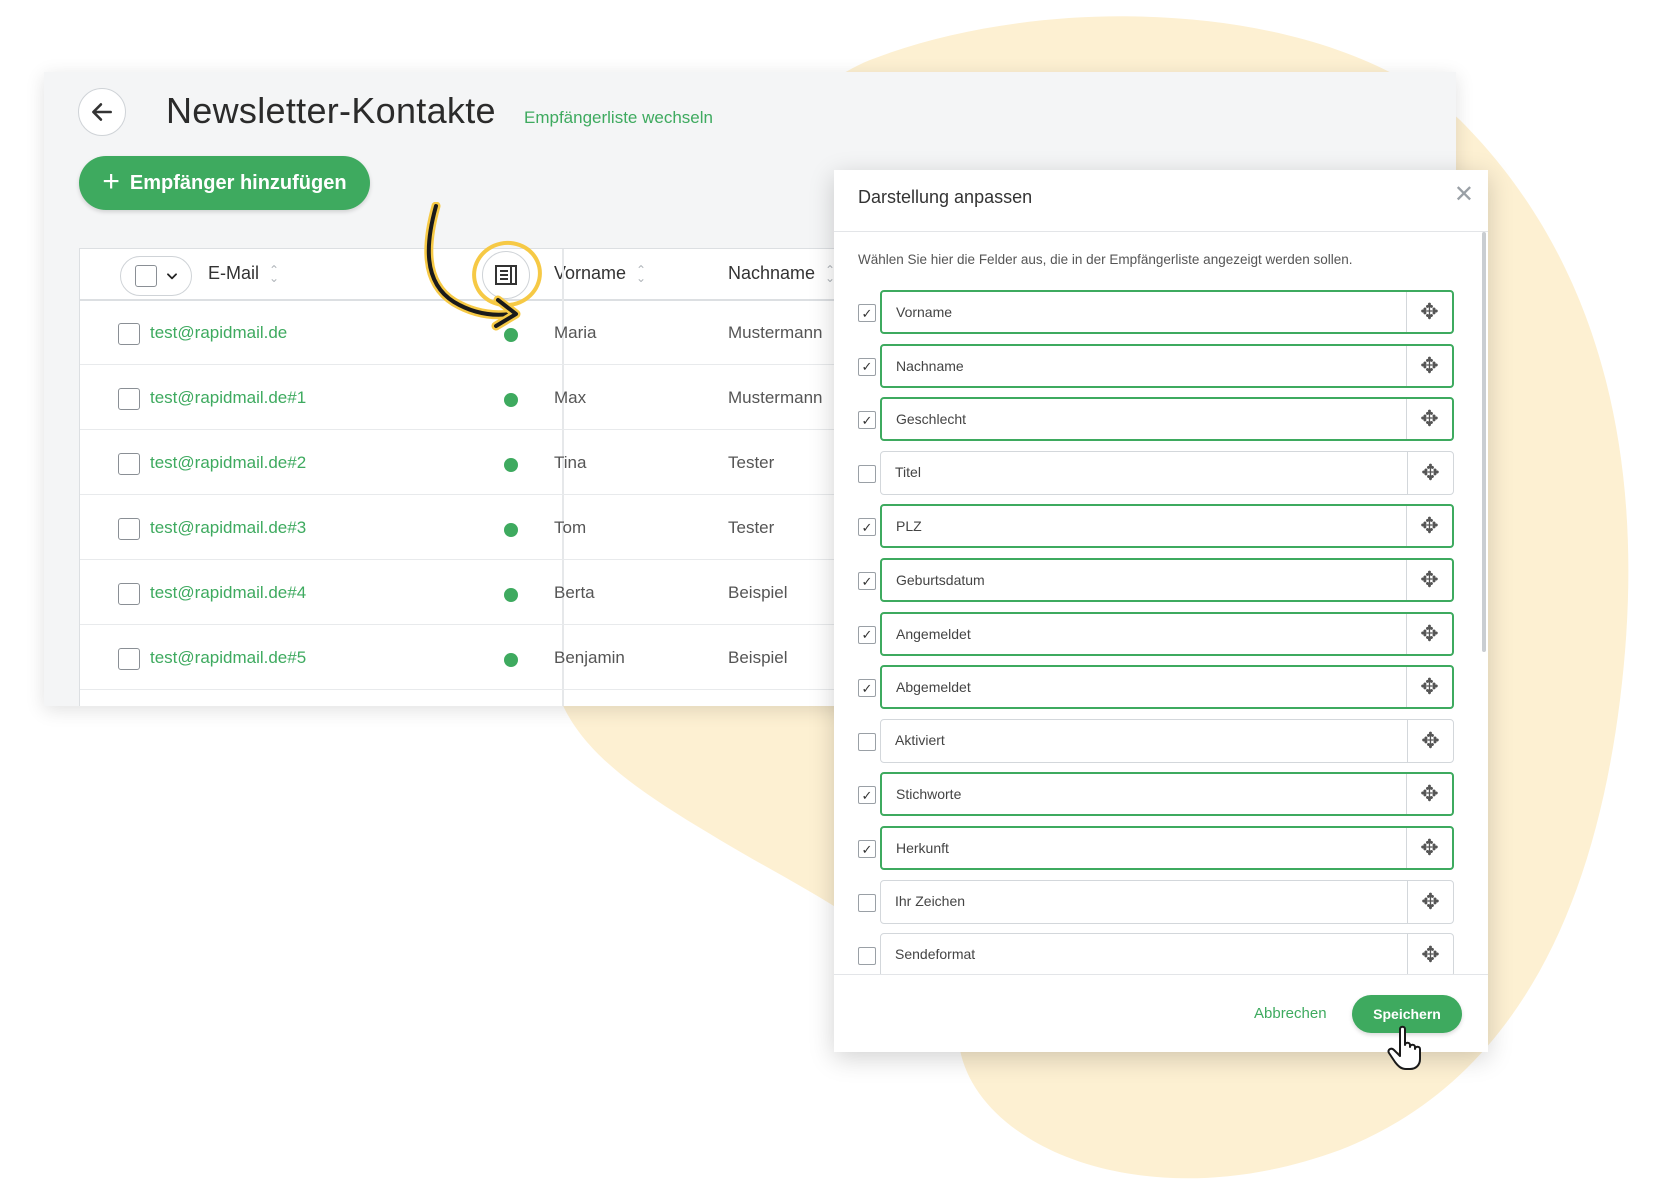 The height and width of the screenshot is (1196, 1656). Describe the element at coordinates (1167, 740) in the screenshot. I see `field-item: Aktiviert ✥` at that location.